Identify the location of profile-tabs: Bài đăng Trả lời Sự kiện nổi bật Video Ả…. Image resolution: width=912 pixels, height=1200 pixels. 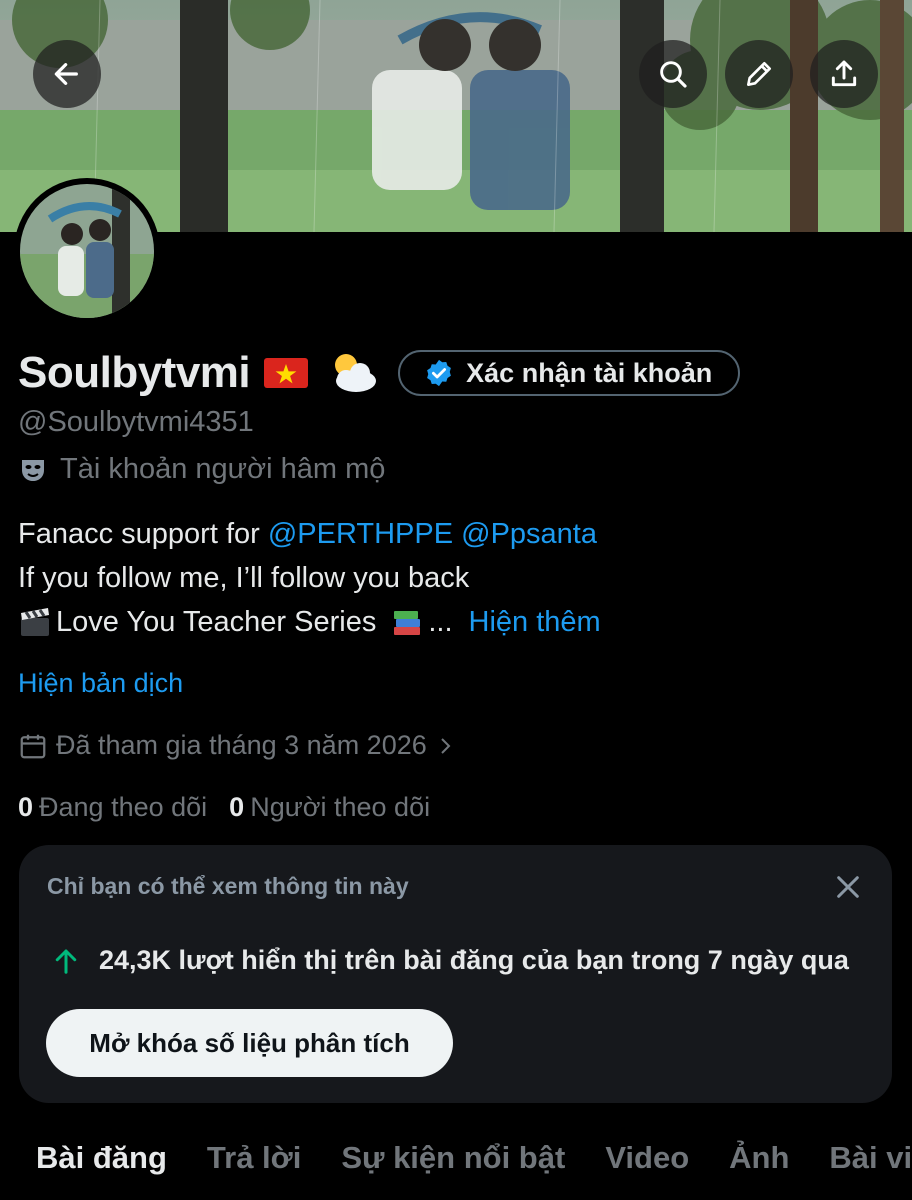
(474, 1158).